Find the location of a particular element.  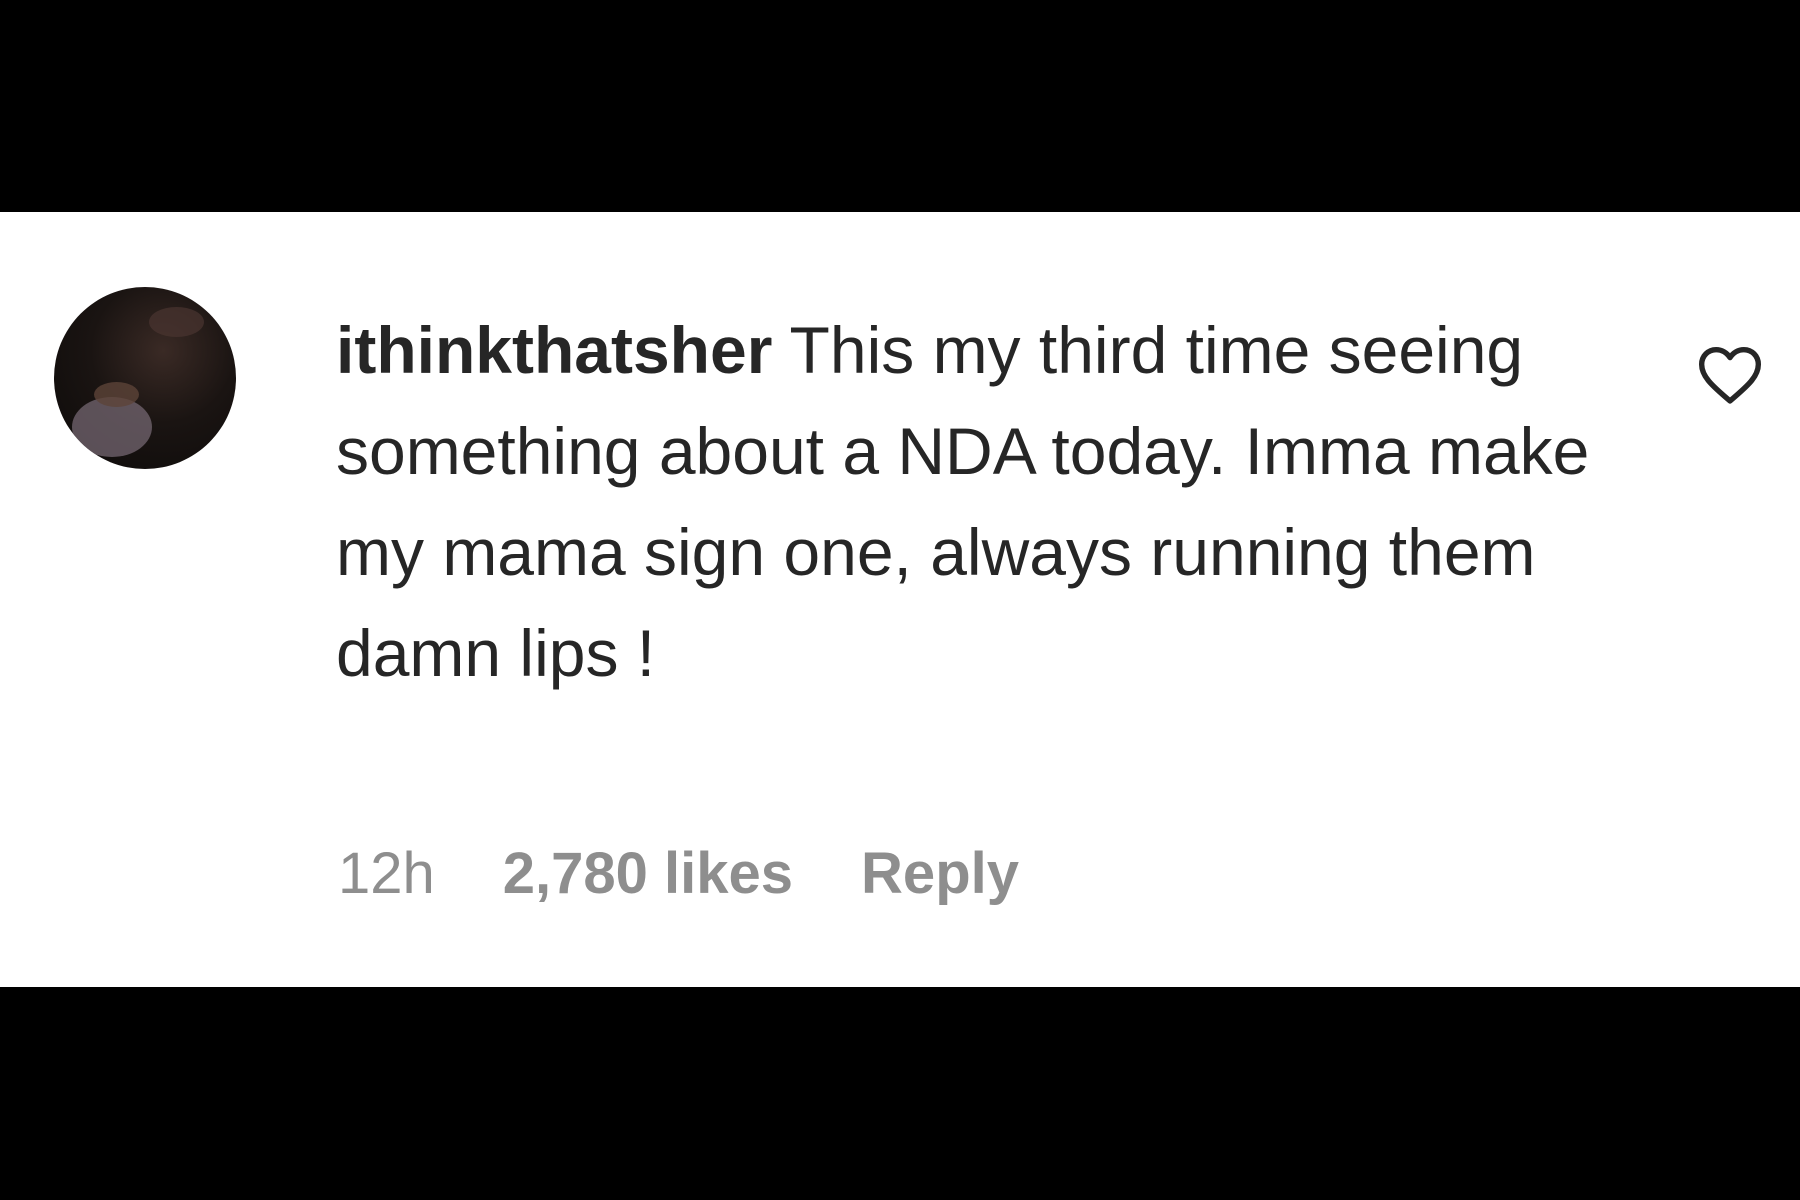

heart-outline-icon is located at coordinates (1730, 375).